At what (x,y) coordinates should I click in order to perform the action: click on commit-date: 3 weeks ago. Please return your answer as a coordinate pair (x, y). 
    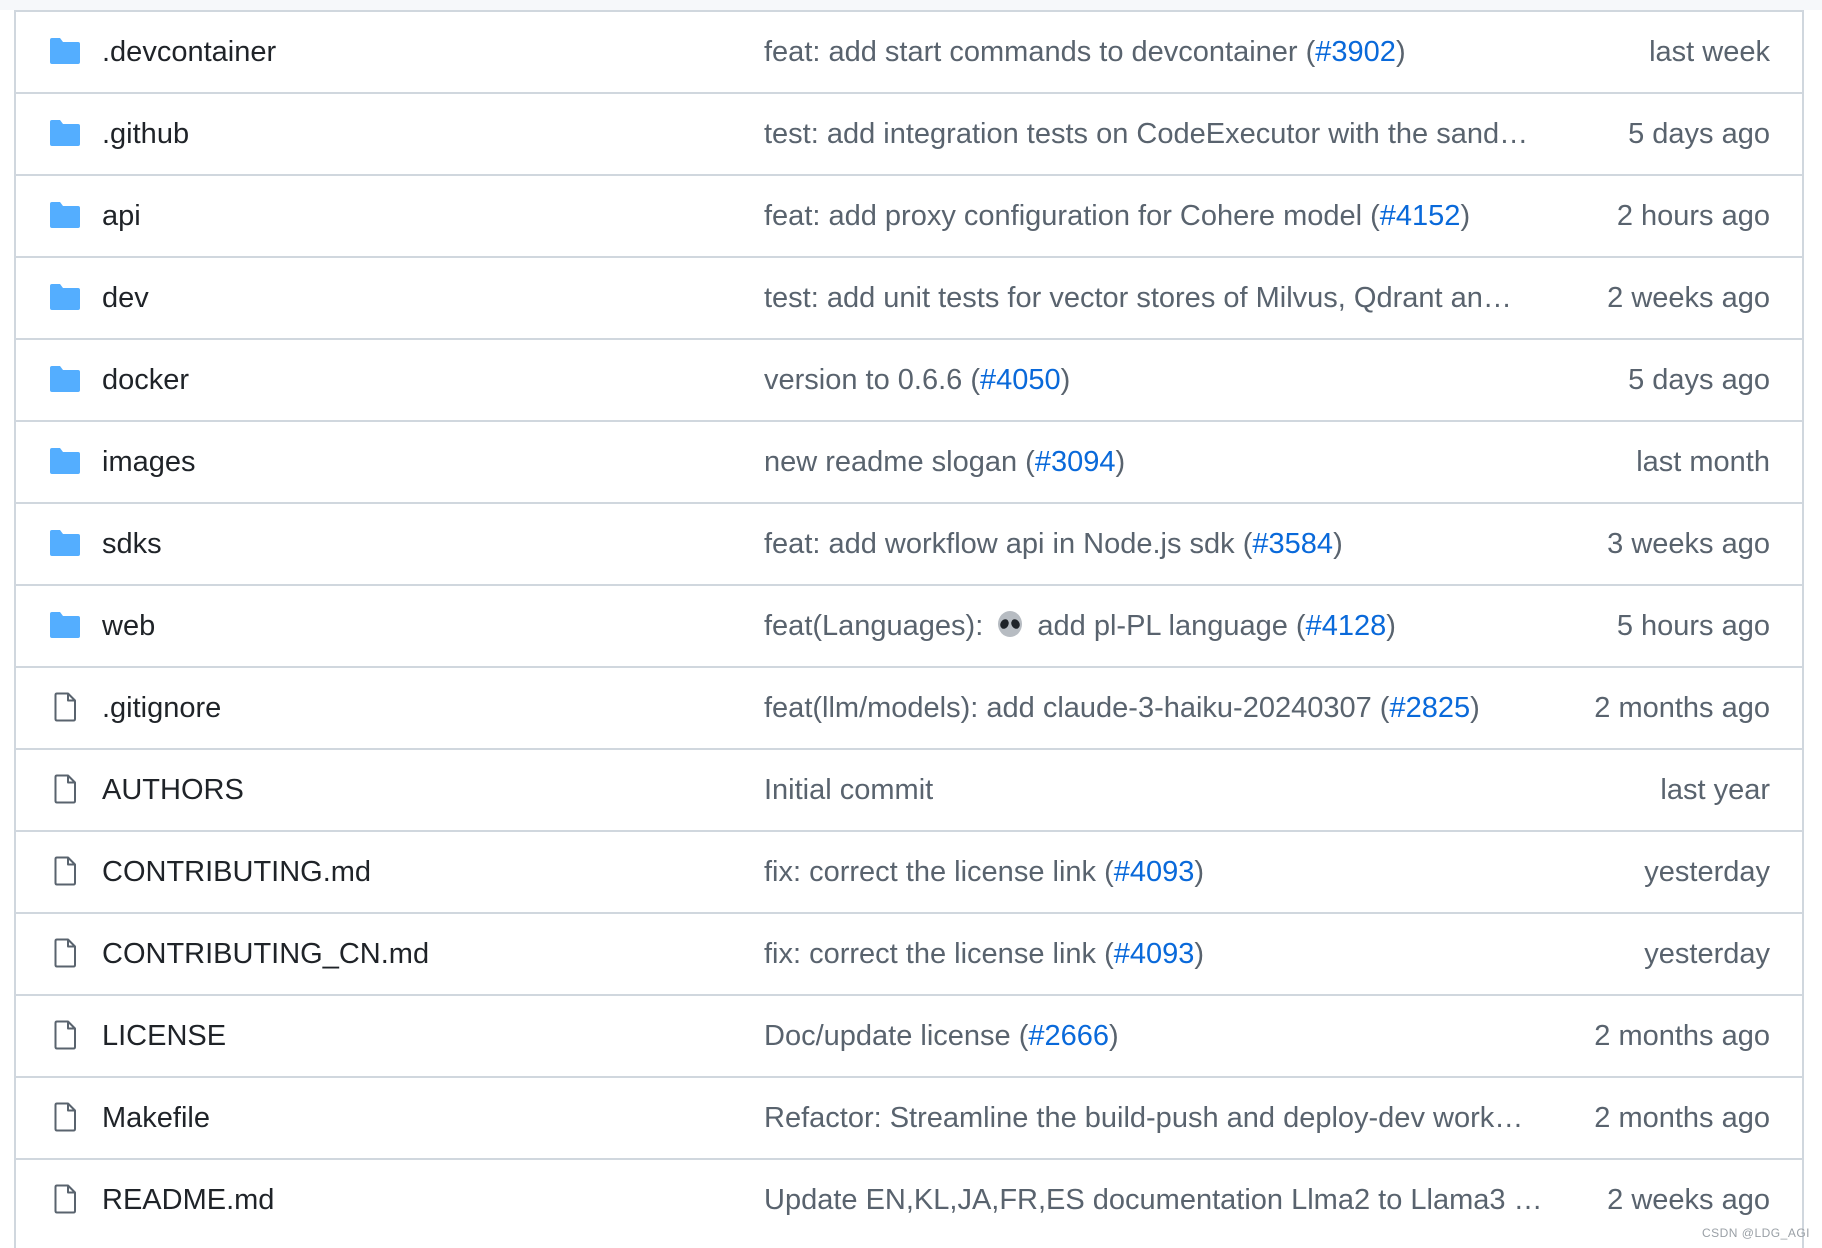
    Looking at the image, I should click on (1688, 544).